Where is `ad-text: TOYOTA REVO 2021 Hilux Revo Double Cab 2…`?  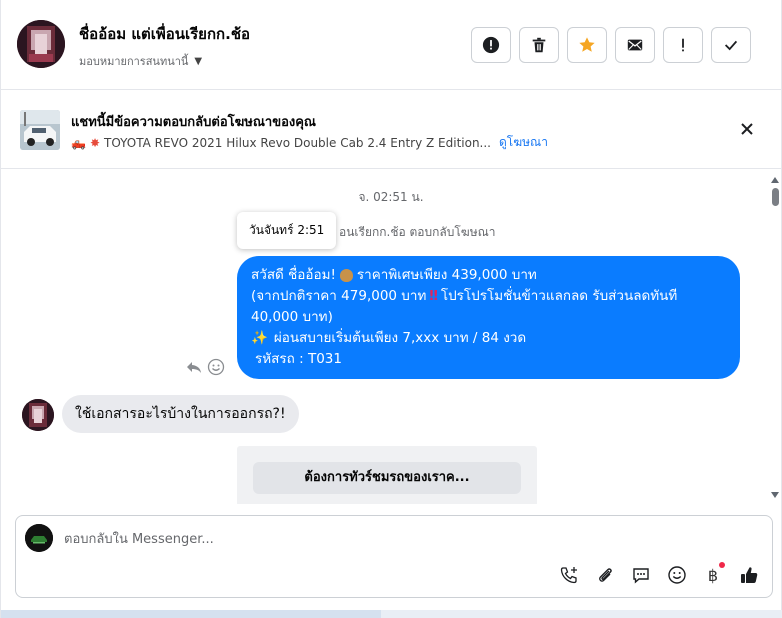
ad-text: TOYOTA REVO 2021 Hilux Revo Double Cab 2… is located at coordinates (297, 142).